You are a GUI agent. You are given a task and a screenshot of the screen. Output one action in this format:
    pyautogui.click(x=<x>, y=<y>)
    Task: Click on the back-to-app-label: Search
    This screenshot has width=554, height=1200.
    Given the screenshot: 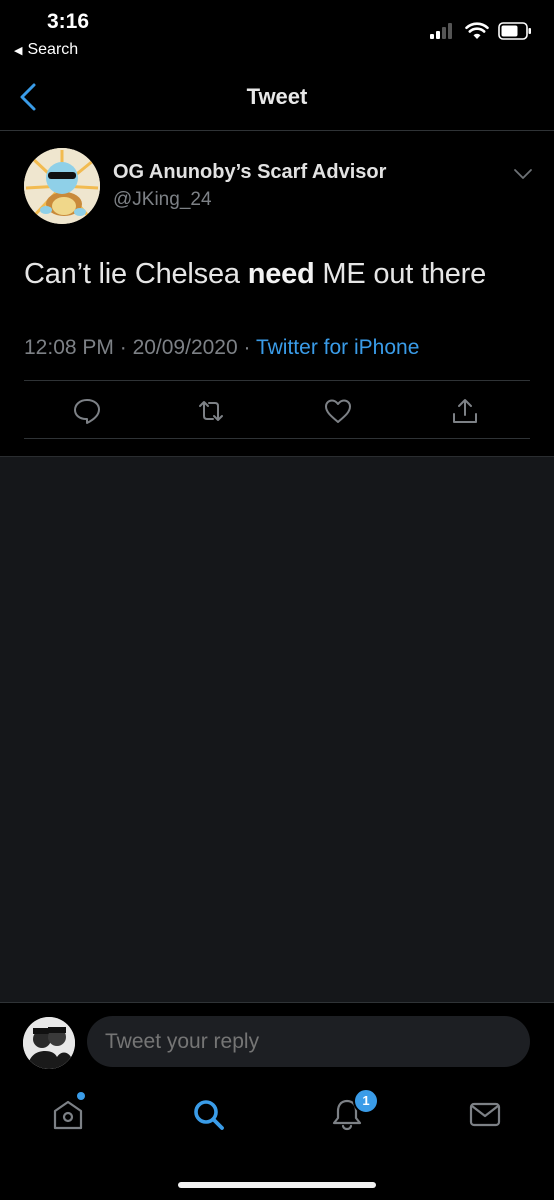 What is the action you would take?
    pyautogui.click(x=53, y=49)
    